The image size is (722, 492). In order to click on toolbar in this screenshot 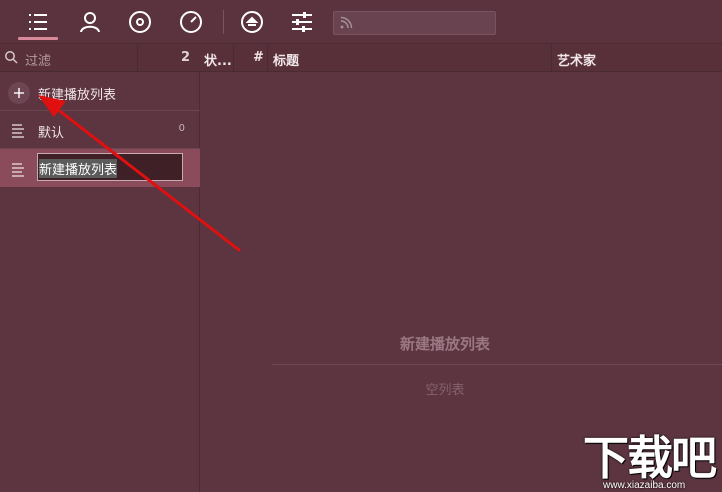, I will do `click(361, 22)`.